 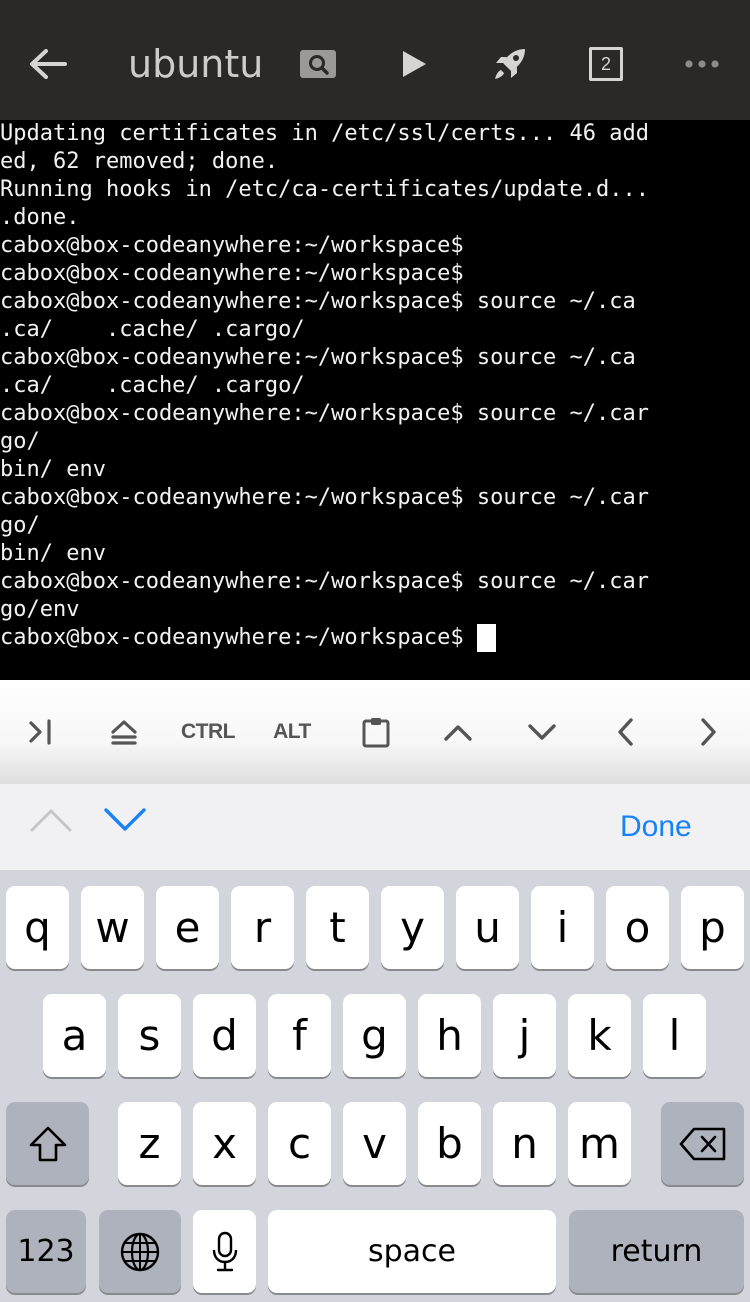 What do you see at coordinates (208, 732) in the screenshot?
I see `ctrl-key-button: CTRL` at bounding box center [208, 732].